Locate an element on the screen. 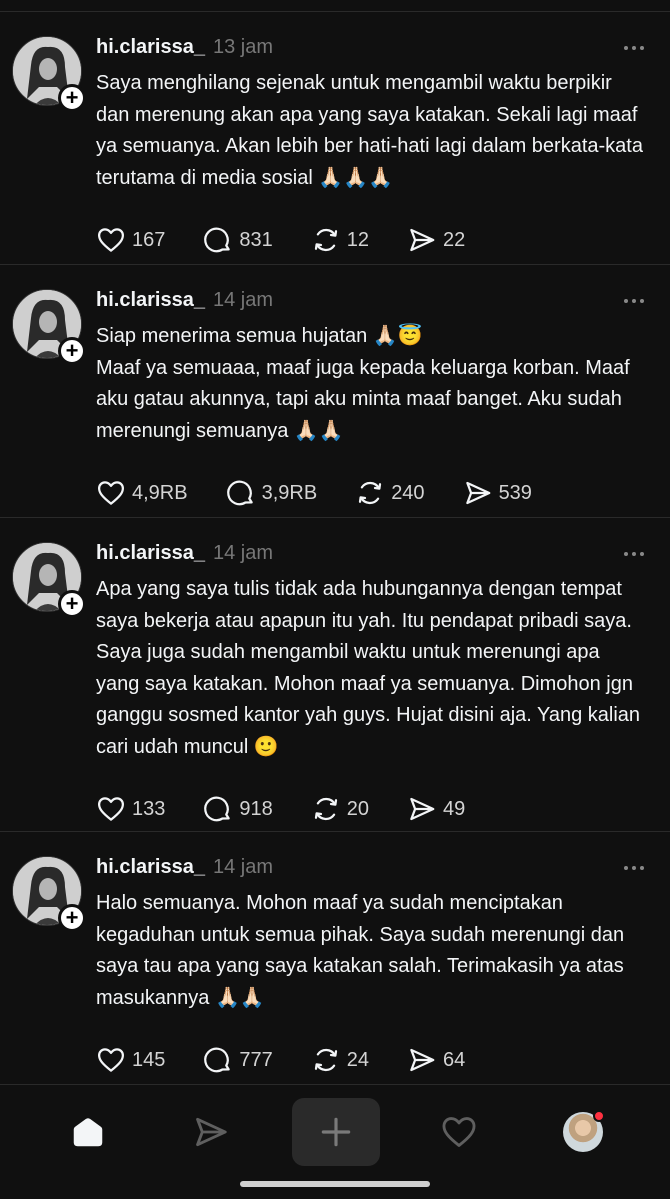 This screenshot has height=1199, width=670. like-count: 4,9RB is located at coordinates (160, 492).